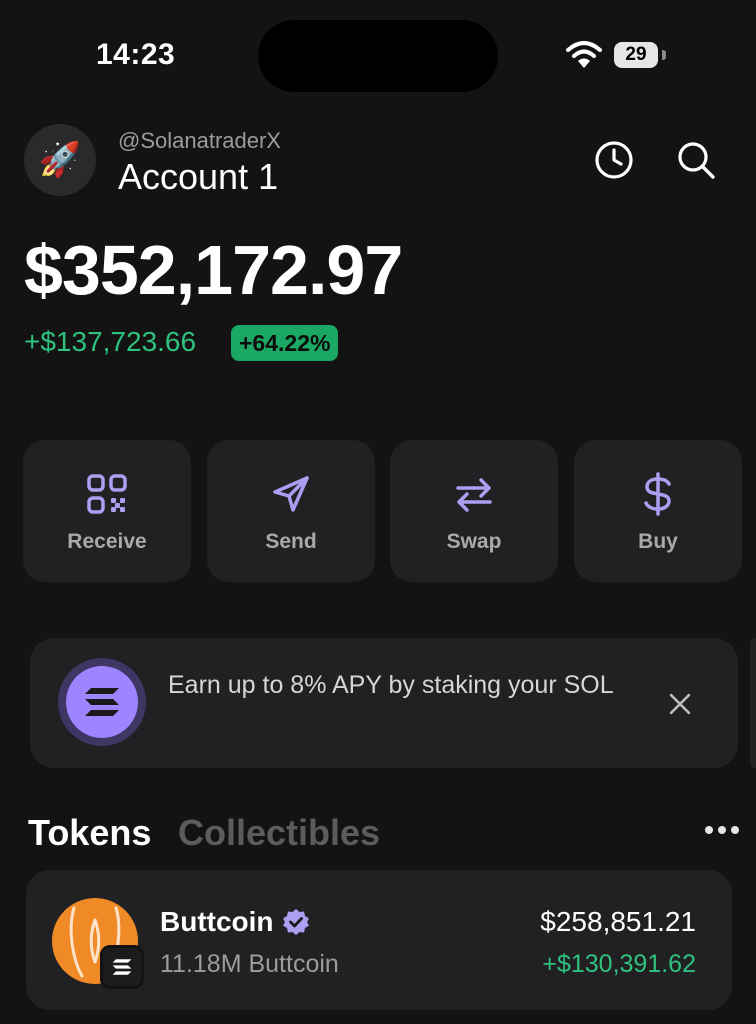  I want to click on tab-collectibles: Collectibles, so click(279, 833).